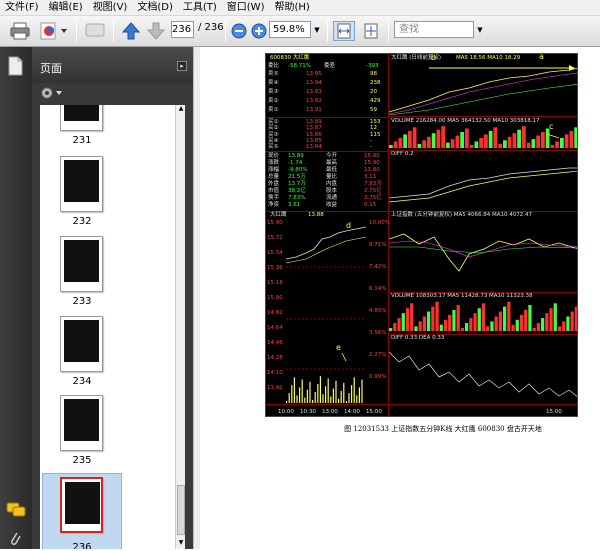  I want to click on zoom-dropdown-button: ▼, so click(317, 29).